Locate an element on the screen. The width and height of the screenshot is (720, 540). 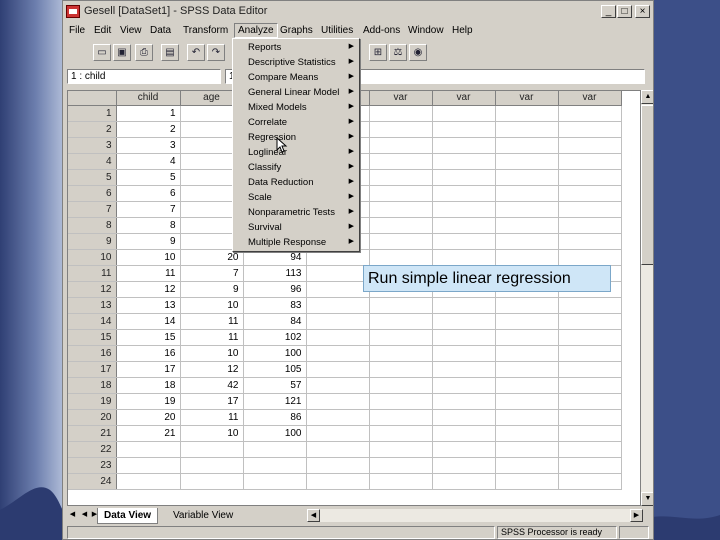
row-number: 7 is located at coordinates (92, 209).